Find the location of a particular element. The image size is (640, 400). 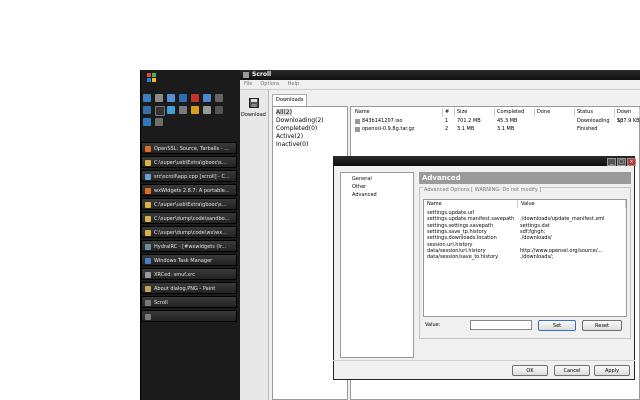

filter-active: Active(2) is located at coordinates (289, 136).